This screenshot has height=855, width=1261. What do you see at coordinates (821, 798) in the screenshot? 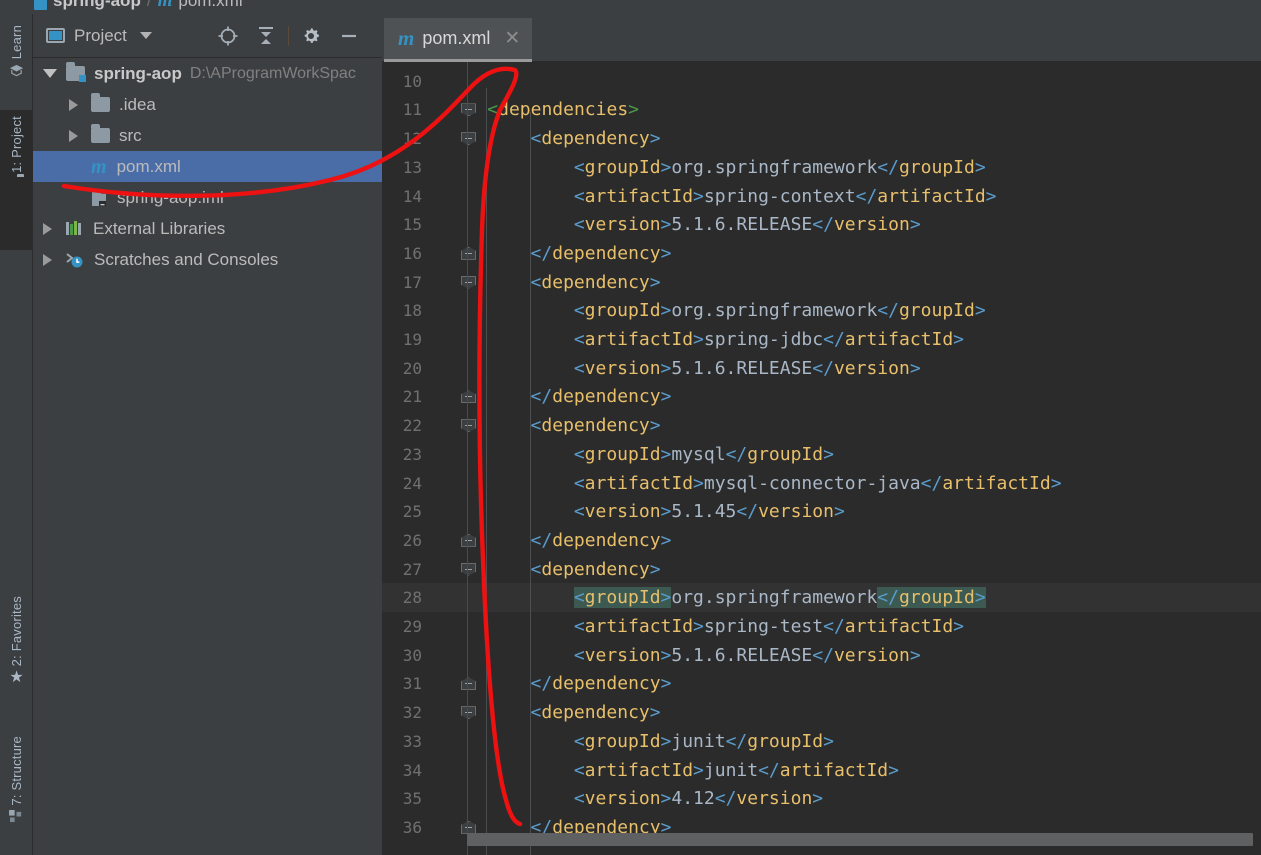
I see `code-line: 35 <version>4.12</version>` at bounding box center [821, 798].